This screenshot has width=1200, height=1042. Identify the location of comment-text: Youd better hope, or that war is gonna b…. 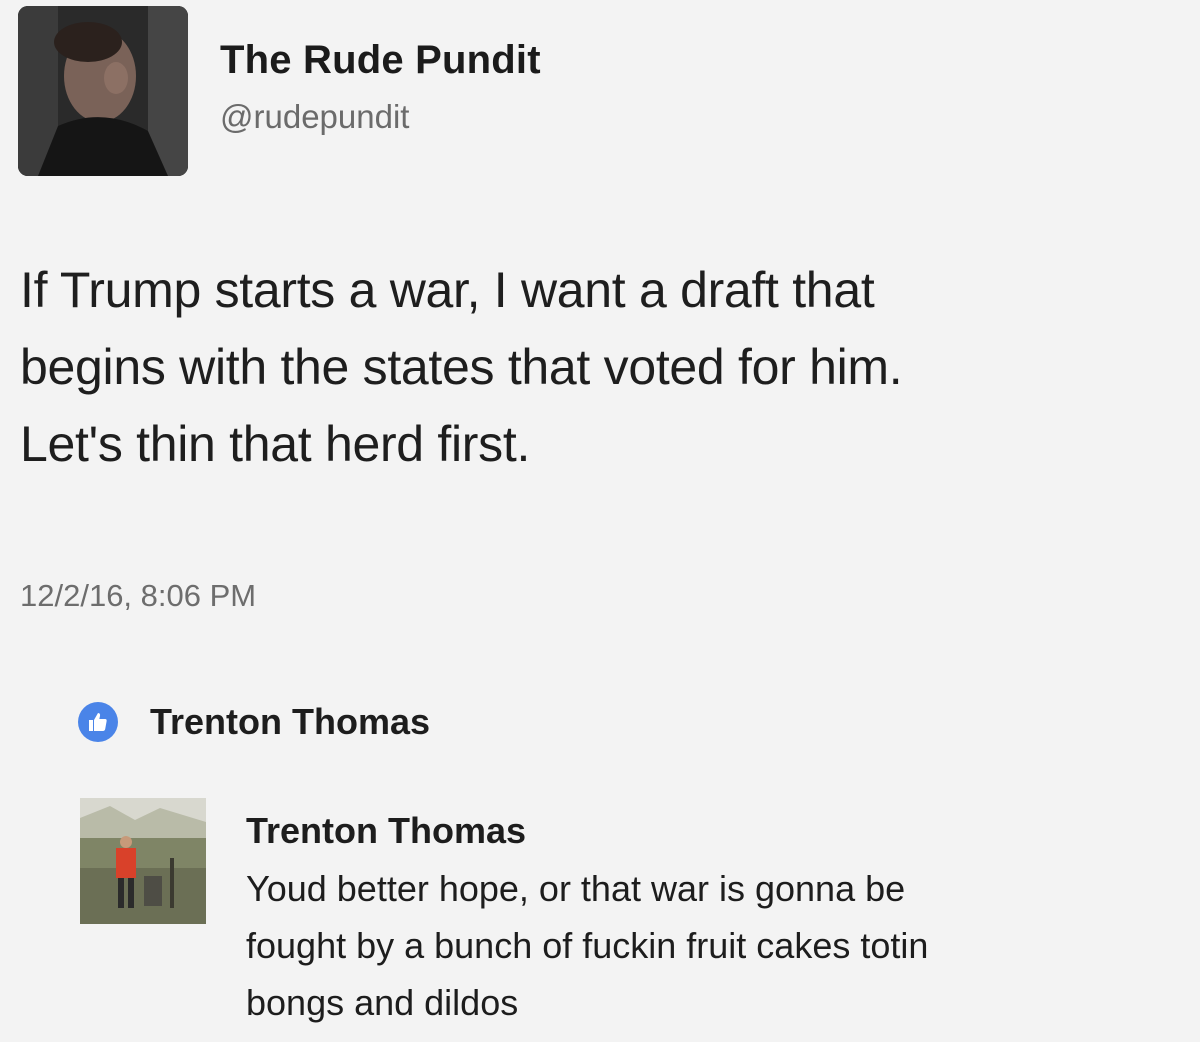
(706, 945).